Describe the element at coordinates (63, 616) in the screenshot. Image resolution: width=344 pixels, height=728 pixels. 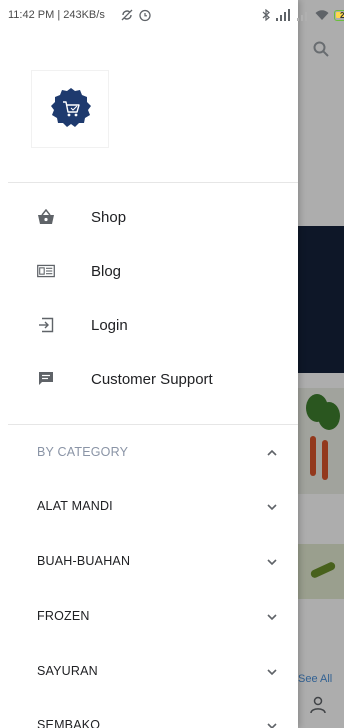
I see `category-label: FROZEN` at that location.